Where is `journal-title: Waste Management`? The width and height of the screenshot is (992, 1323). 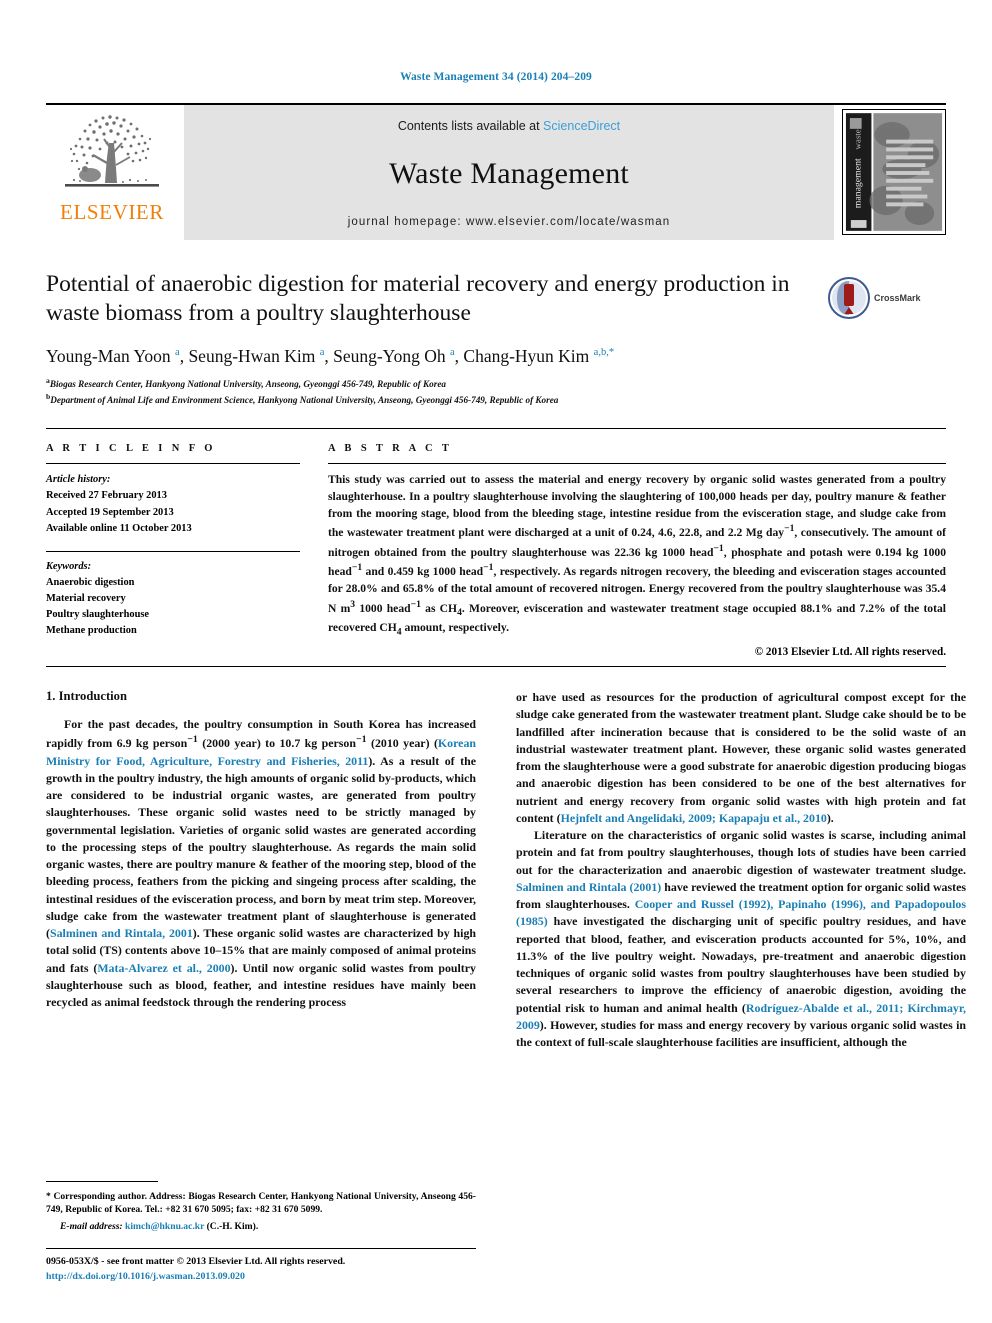
journal-title: Waste Management is located at coordinates (509, 173).